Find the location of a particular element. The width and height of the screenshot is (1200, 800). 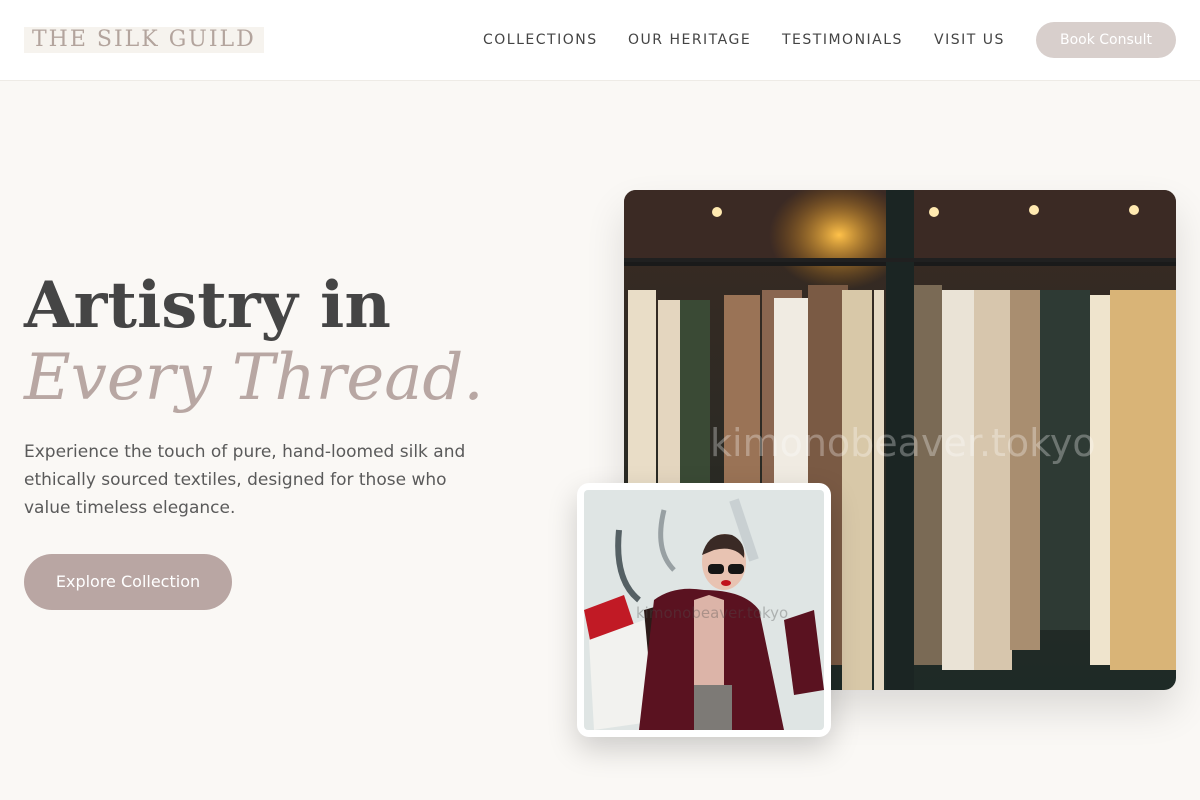

hero-title-line2: Every Thread. is located at coordinates (254, 378).